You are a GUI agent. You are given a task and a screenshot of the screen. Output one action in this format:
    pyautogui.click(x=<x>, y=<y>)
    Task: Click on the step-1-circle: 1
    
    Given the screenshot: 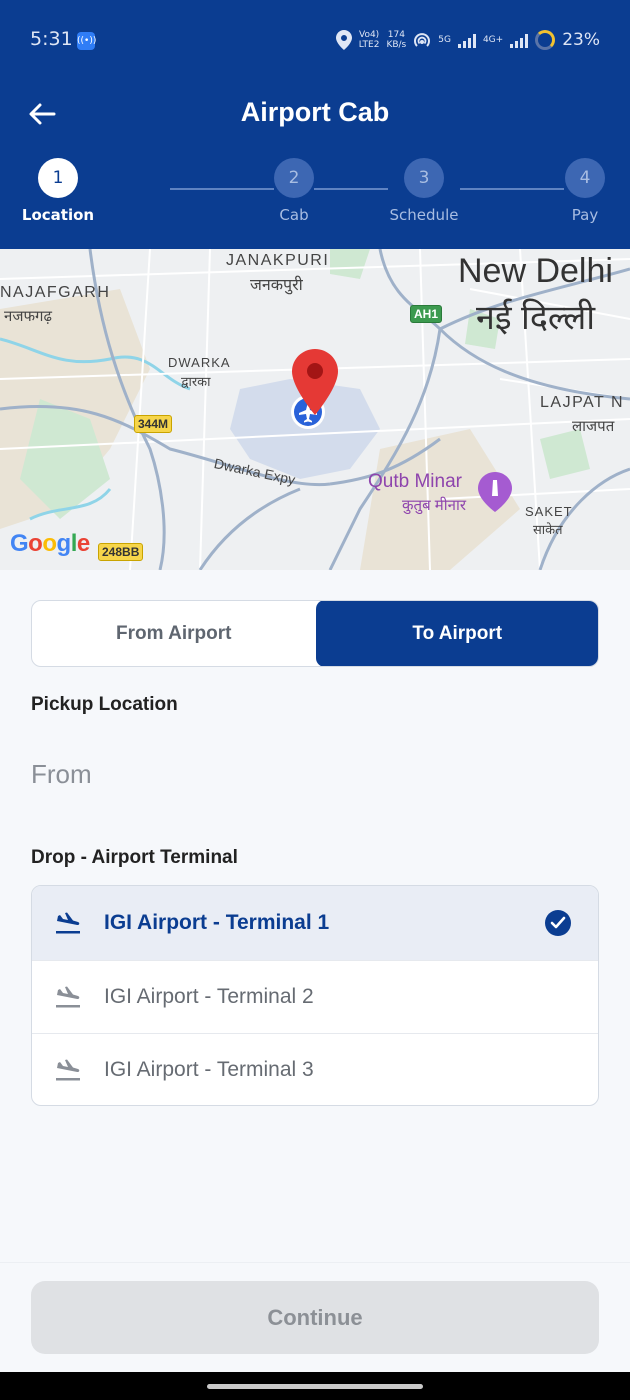 What is the action you would take?
    pyautogui.click(x=58, y=178)
    